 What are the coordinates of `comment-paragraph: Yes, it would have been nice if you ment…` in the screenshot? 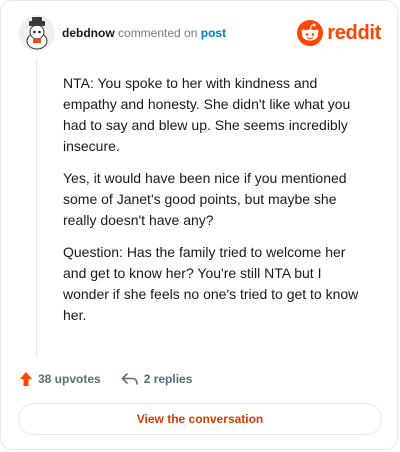 It's located at (205, 199).